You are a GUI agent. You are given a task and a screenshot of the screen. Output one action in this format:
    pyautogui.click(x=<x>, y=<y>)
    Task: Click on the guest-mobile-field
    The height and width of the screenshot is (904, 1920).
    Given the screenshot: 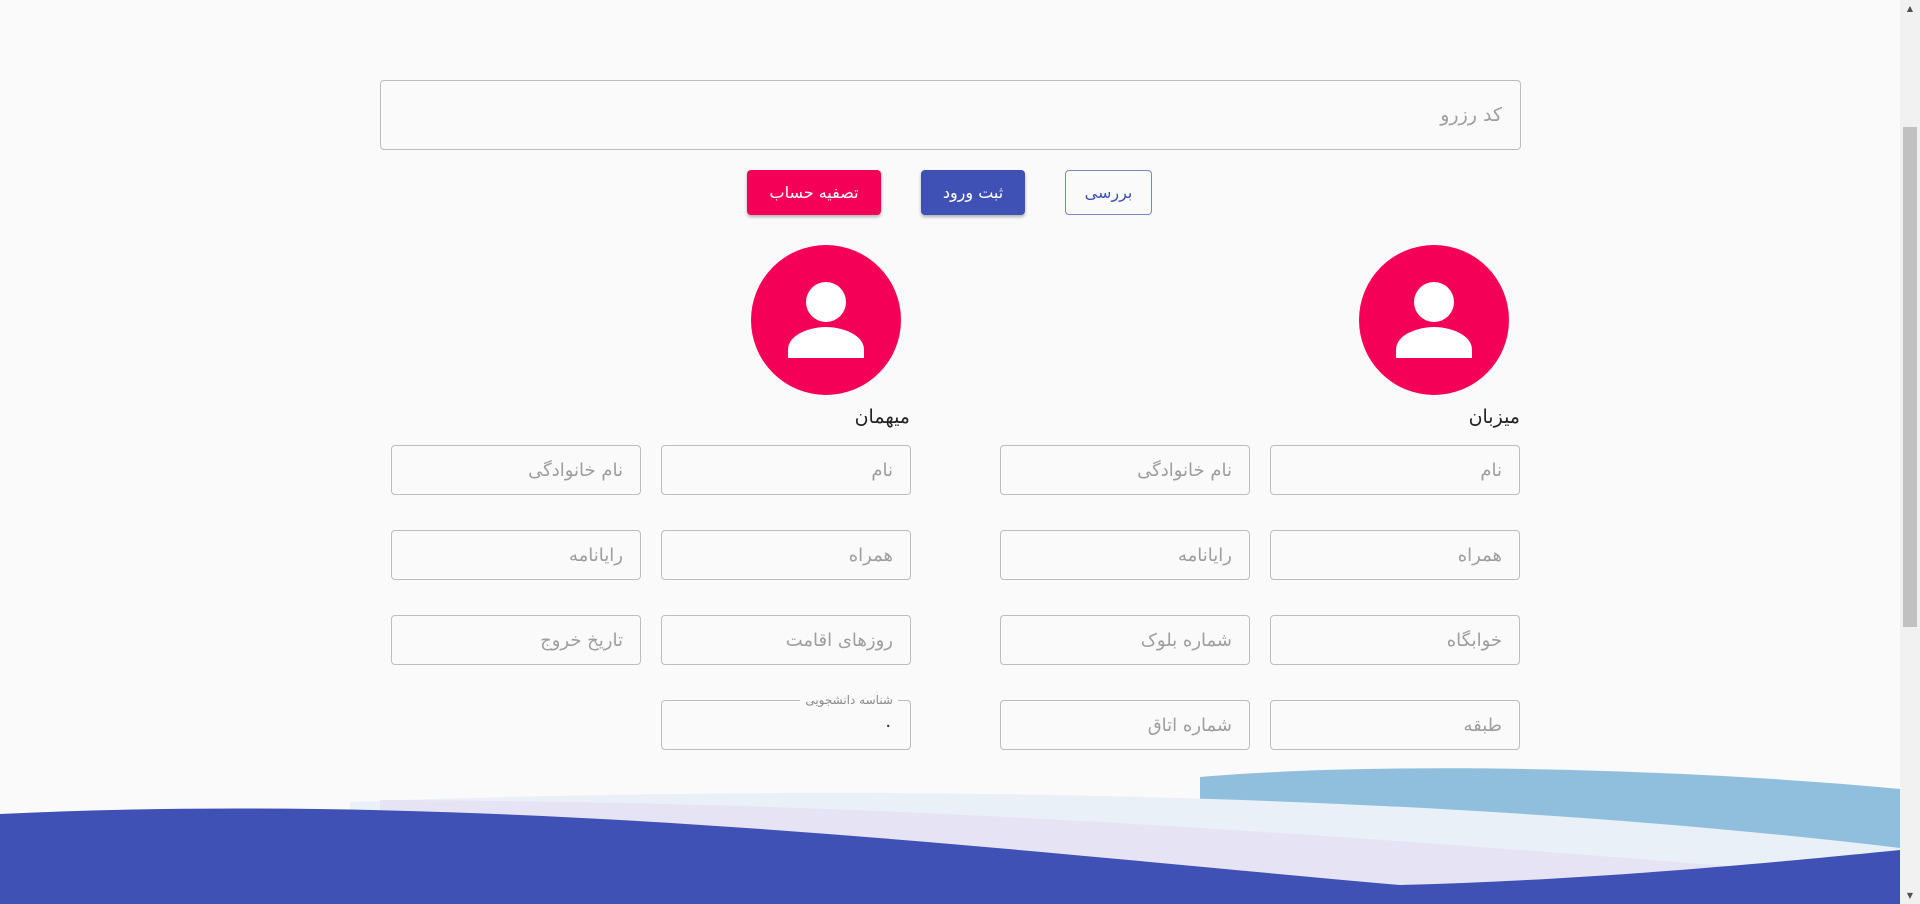 What is the action you would take?
    pyautogui.click(x=786, y=555)
    